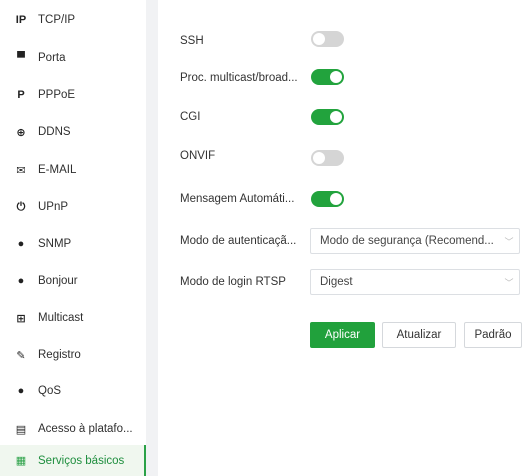 The width and height of the screenshot is (524, 476). What do you see at coordinates (192, 41) in the screenshot?
I see `ssh-label: SSH` at bounding box center [192, 41].